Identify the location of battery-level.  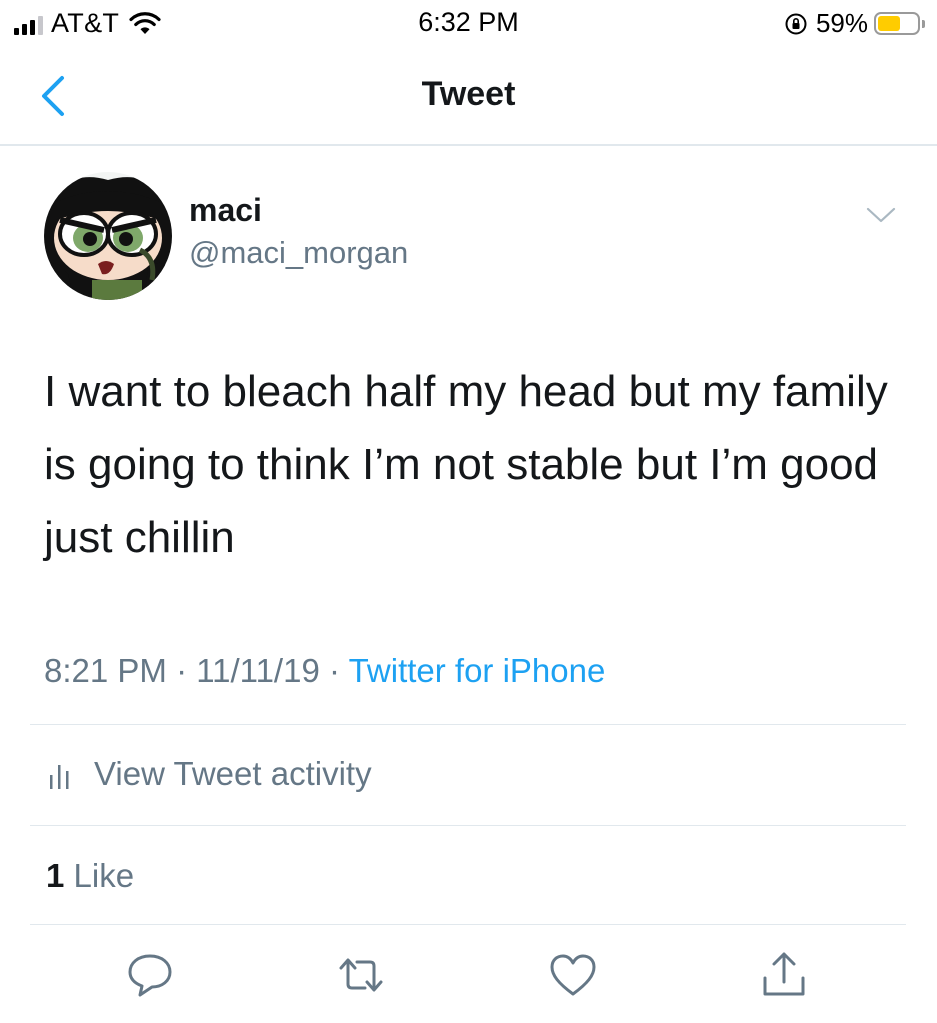
(889, 23).